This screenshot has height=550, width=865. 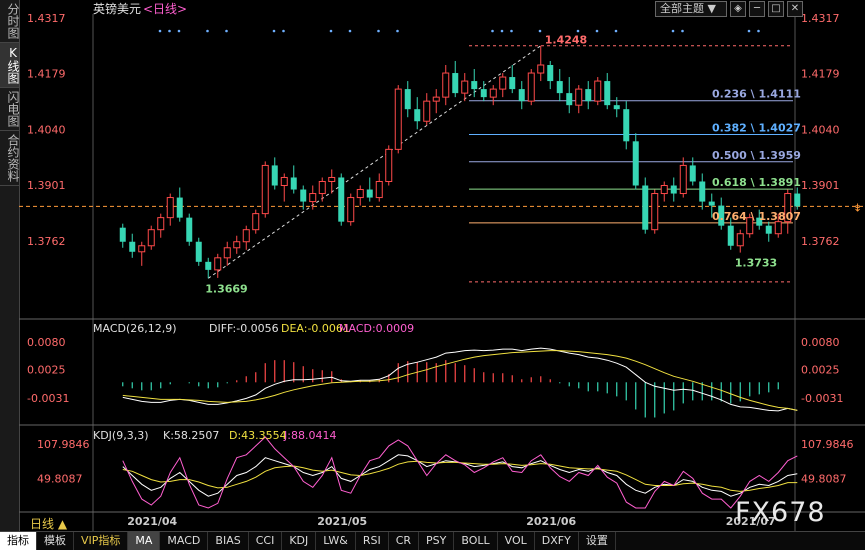 What do you see at coordinates (10, 109) in the screenshot?
I see `left-tab-flash: 闪电图` at bounding box center [10, 109].